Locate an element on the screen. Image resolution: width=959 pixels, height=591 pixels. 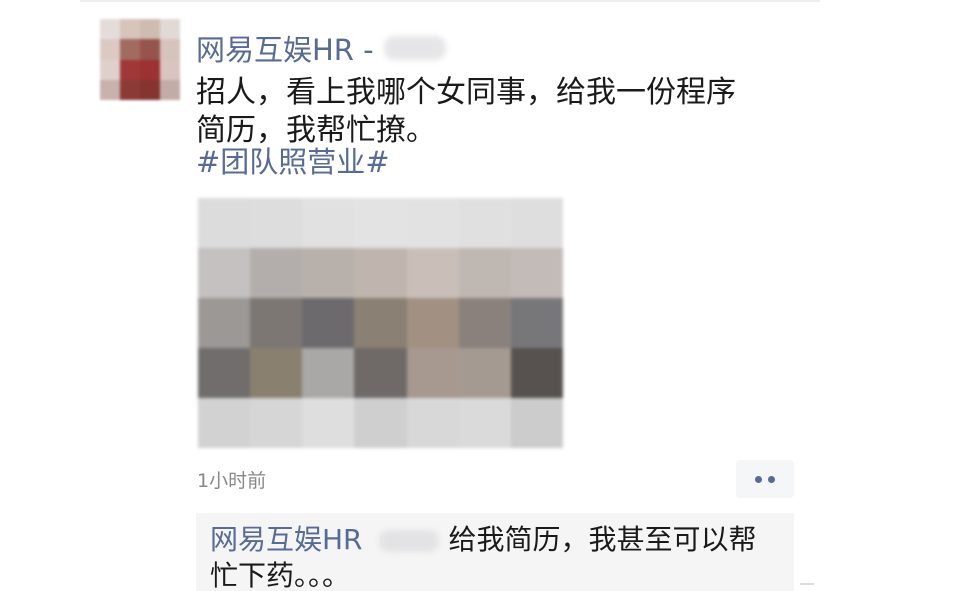
comment-line-1: 网易互娱HR 给我简历，我甚至可以帮 is located at coordinates (495, 540).